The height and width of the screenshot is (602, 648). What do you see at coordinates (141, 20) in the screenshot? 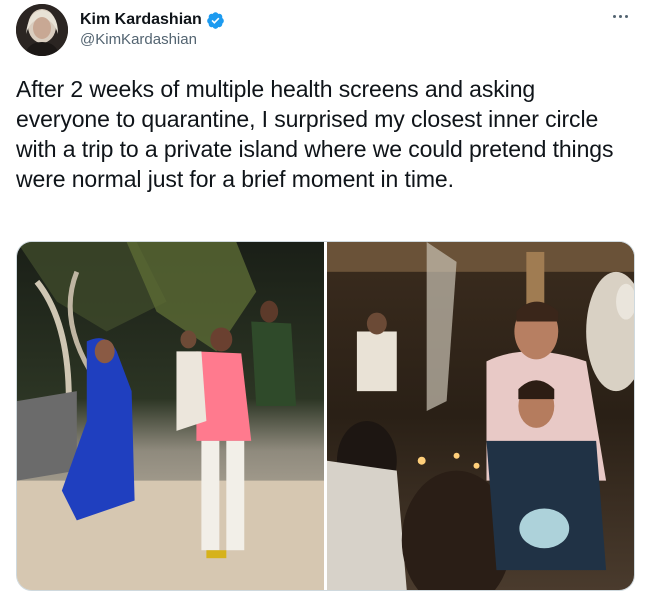
I see `author-display-name: Kim Kardashian` at bounding box center [141, 20].